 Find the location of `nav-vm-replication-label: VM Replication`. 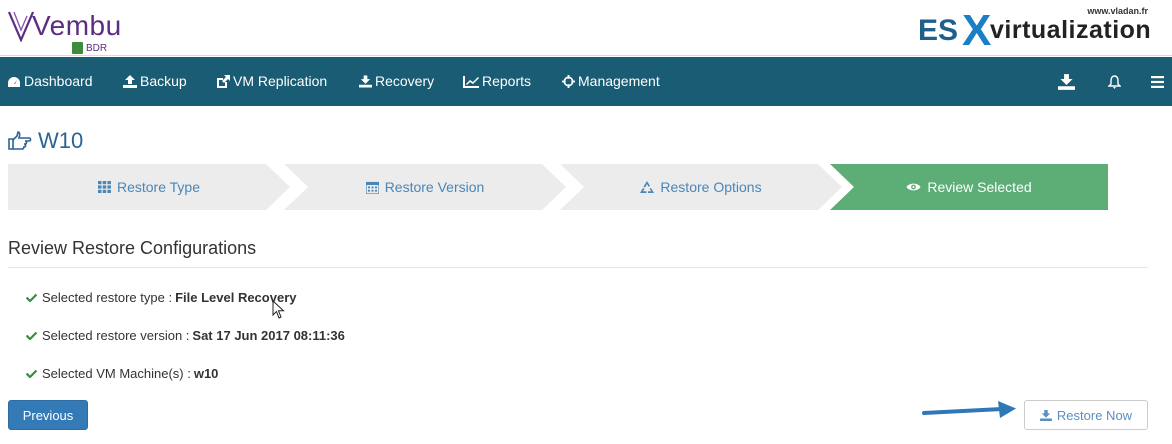

nav-vm-replication-label: VM Replication is located at coordinates (280, 81).